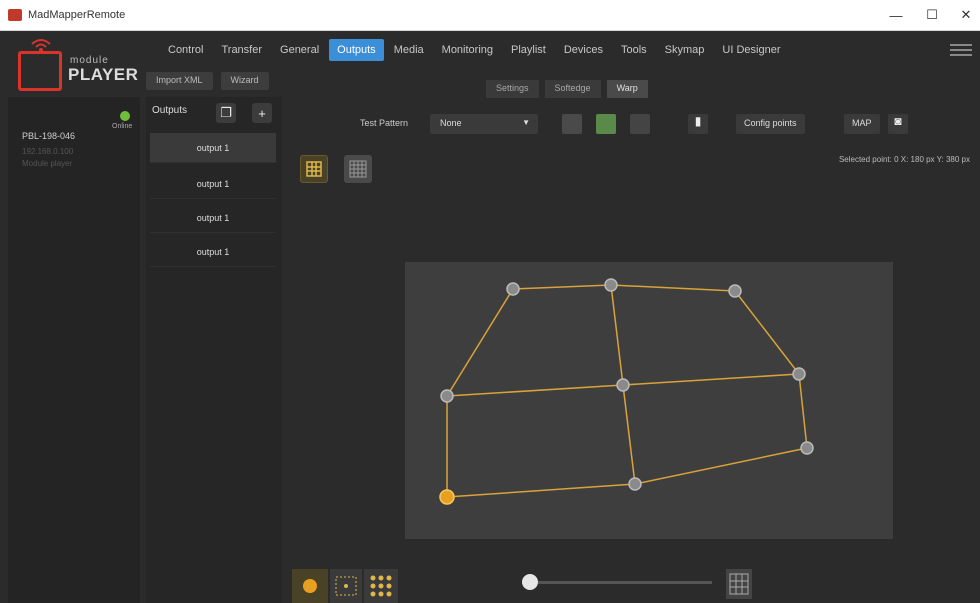 This screenshot has width=980, height=603. I want to click on status-label: Online, so click(122, 126).